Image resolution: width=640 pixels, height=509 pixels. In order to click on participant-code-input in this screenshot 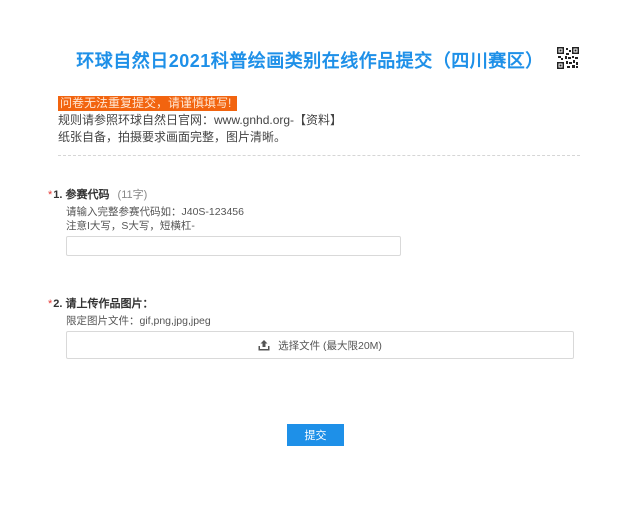, I will do `click(233, 246)`.